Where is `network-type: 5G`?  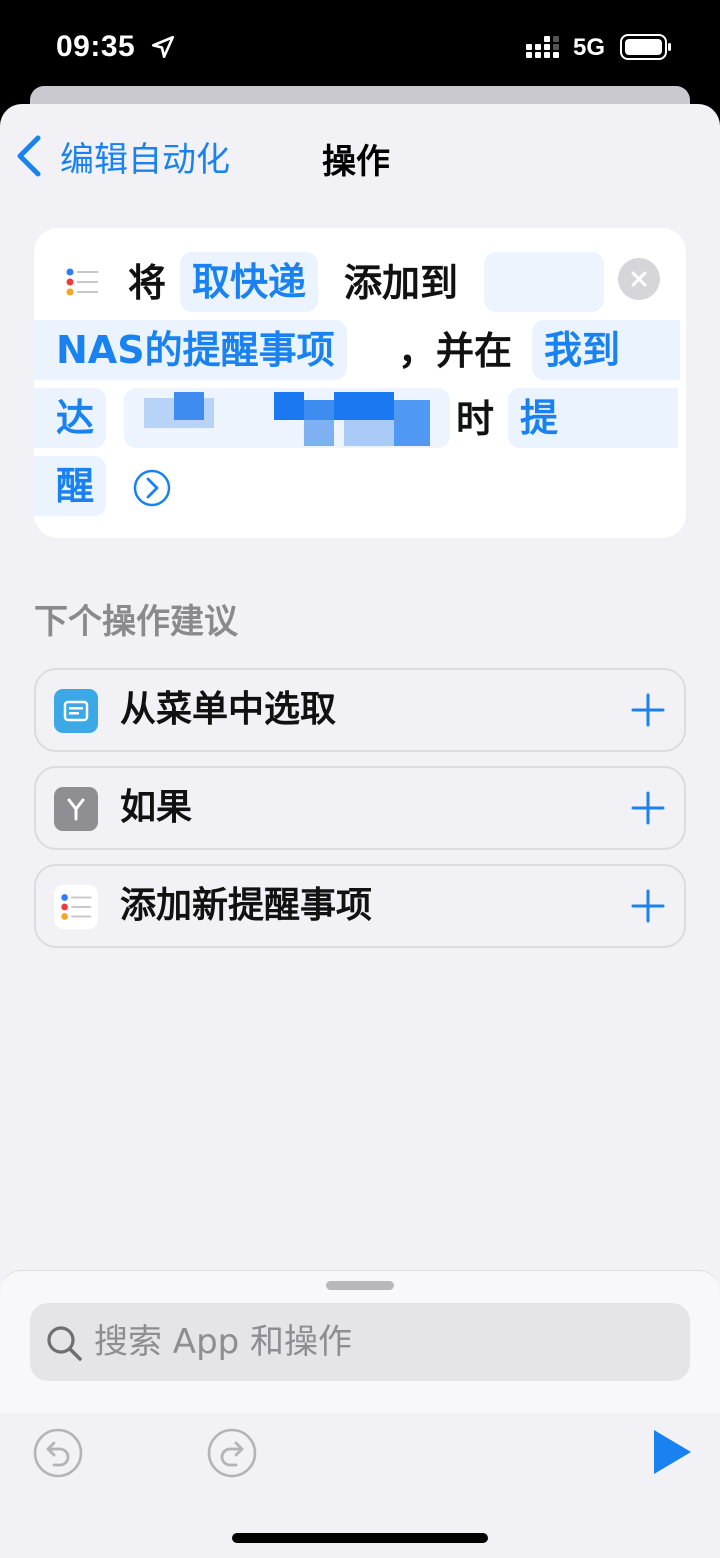 network-type: 5G is located at coordinates (589, 47).